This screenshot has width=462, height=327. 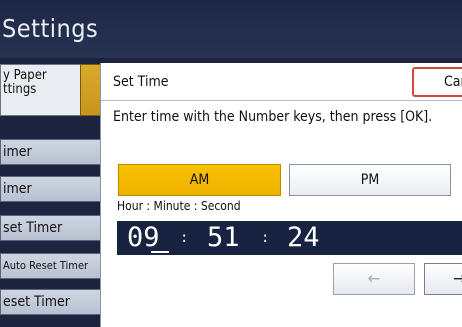 What do you see at coordinates (141, 82) in the screenshot?
I see `dialog-title: Set Time` at bounding box center [141, 82].